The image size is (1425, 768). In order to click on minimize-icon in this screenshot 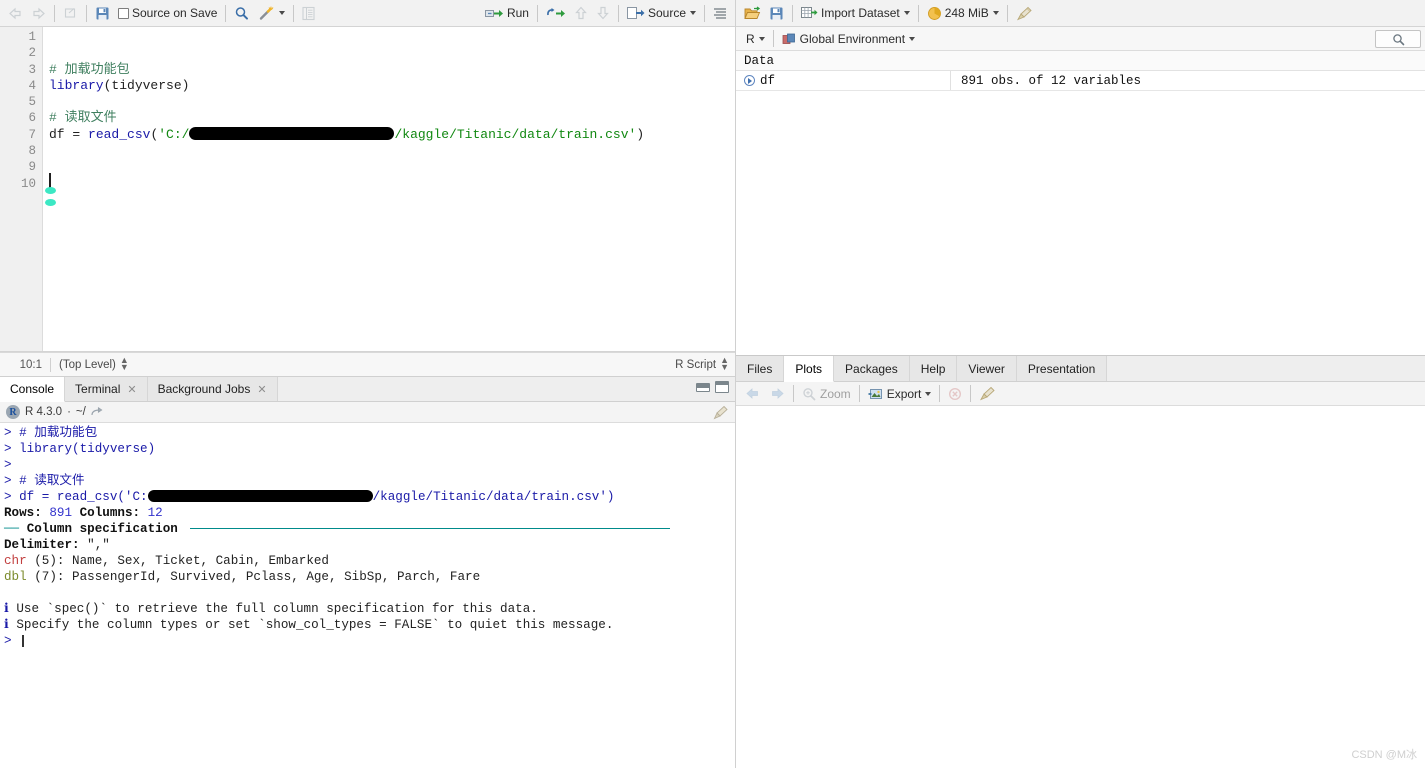, I will do `click(703, 387)`.